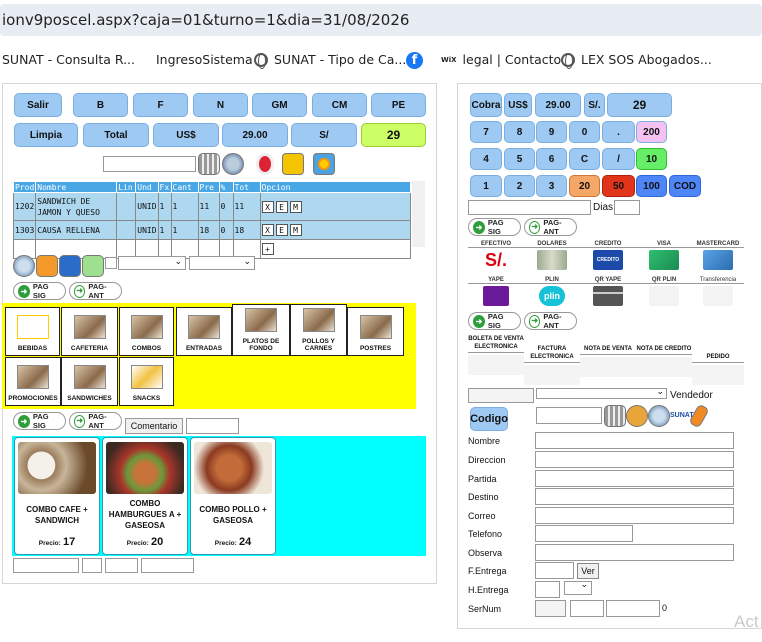 This screenshot has width=762, height=642. I want to click on key-1: 1, so click(486, 186).